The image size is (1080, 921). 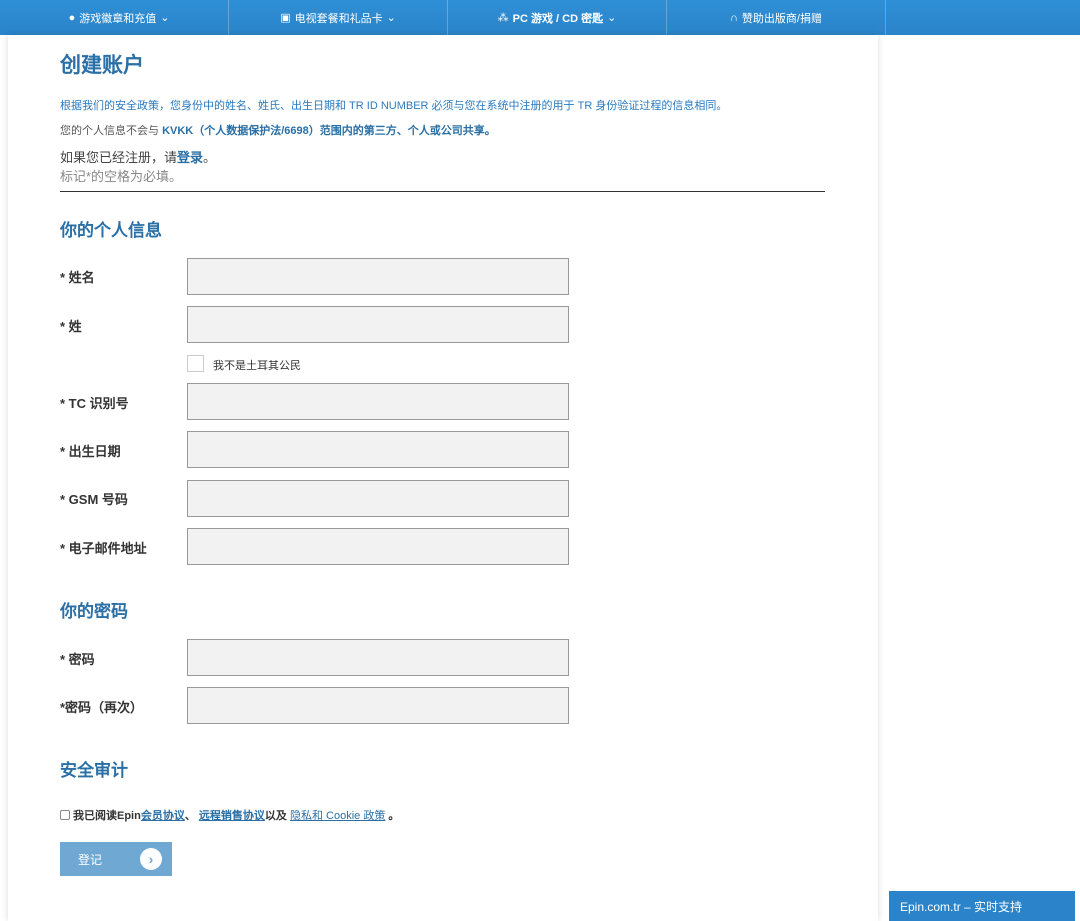 I want to click on agree-checkbox, so click(x=65, y=815).